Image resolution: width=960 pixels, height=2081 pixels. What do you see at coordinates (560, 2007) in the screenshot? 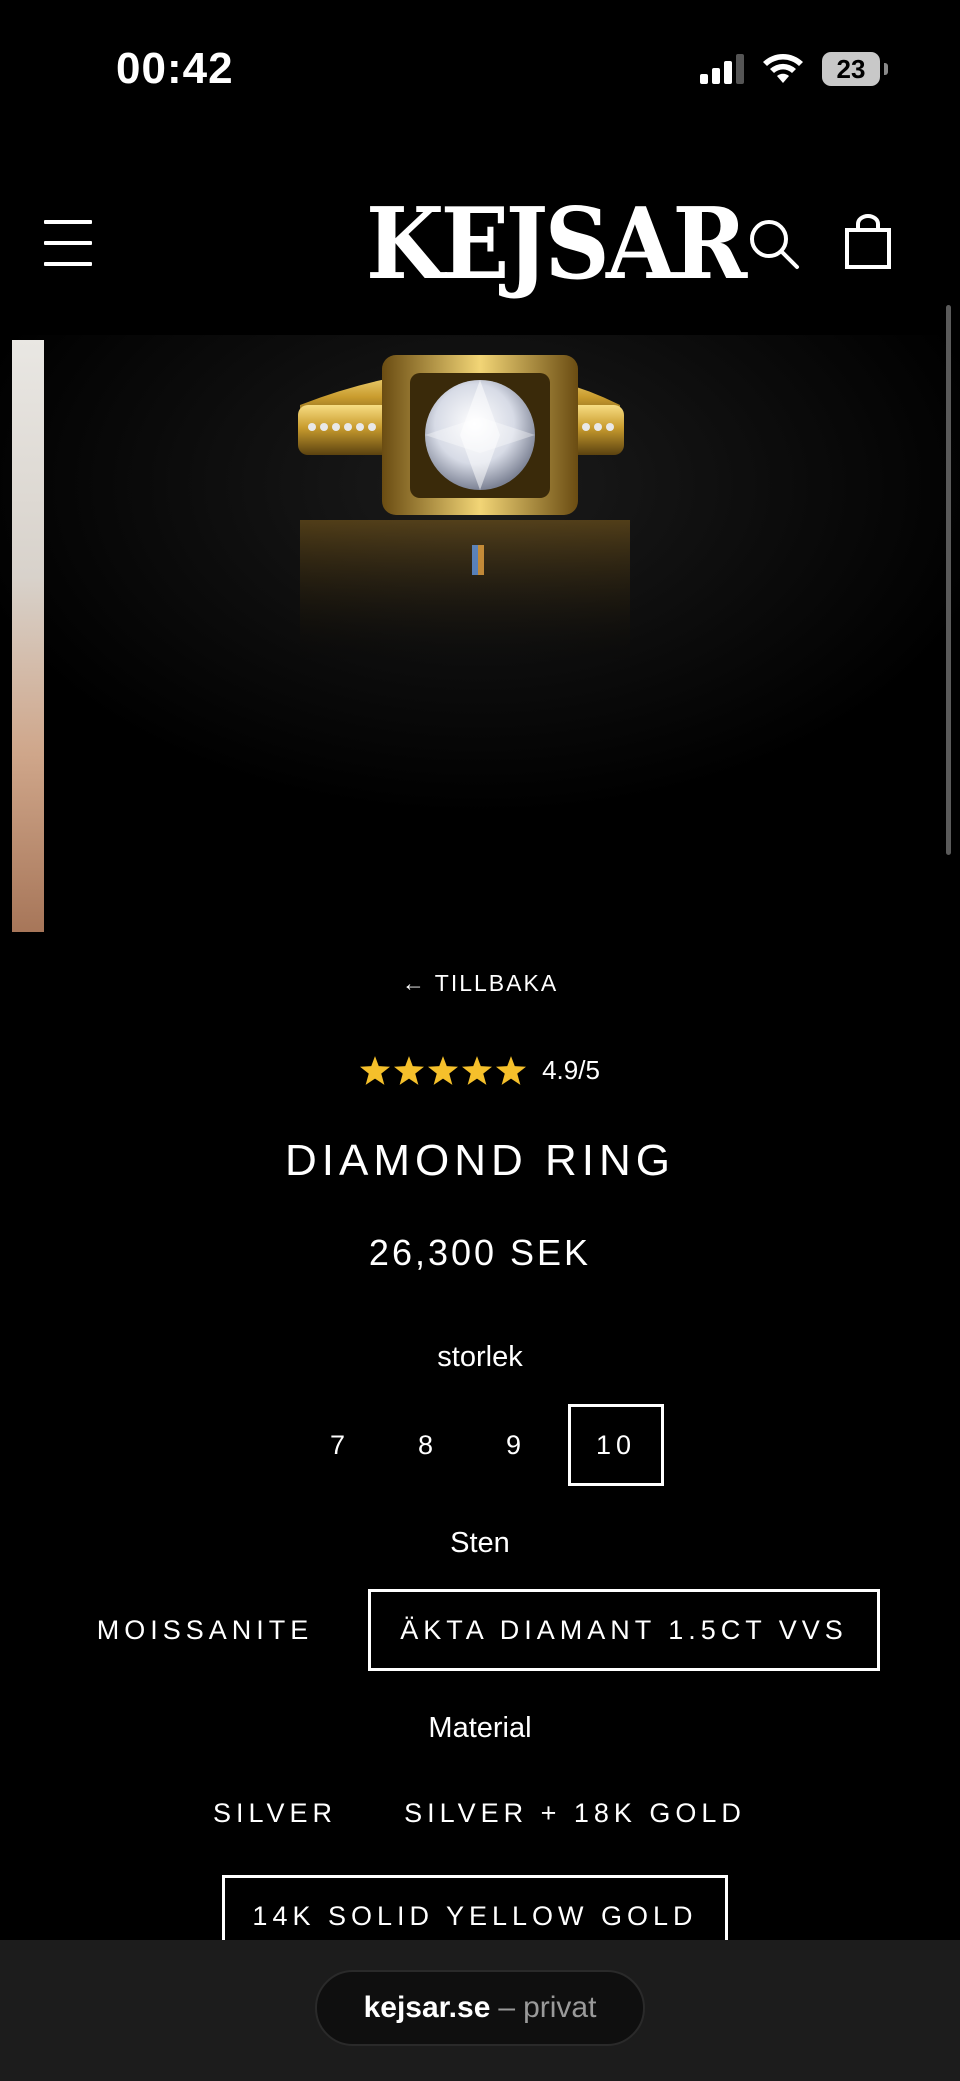
I see `private-mode-label: privat` at bounding box center [560, 2007].